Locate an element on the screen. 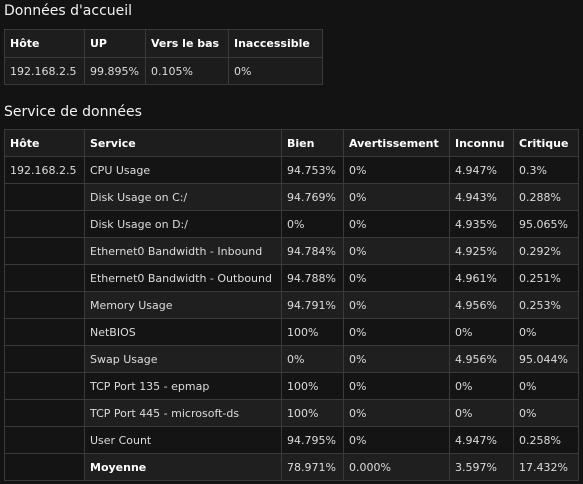  table-row: Memory Usage 94.791% 0% 4.956% 0.253% is located at coordinates (291, 305).